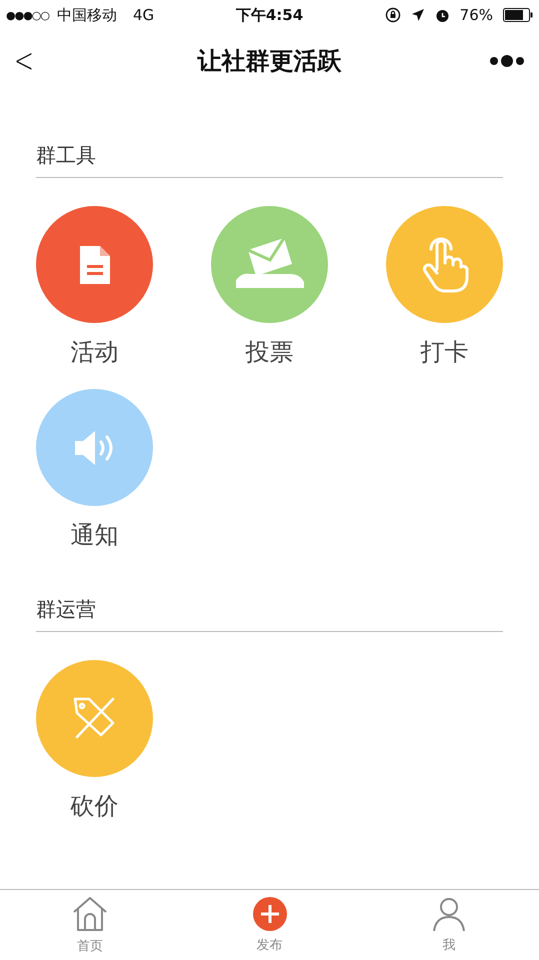  Describe the element at coordinates (270, 352) in the screenshot. I see `tool-label: 投票` at that location.